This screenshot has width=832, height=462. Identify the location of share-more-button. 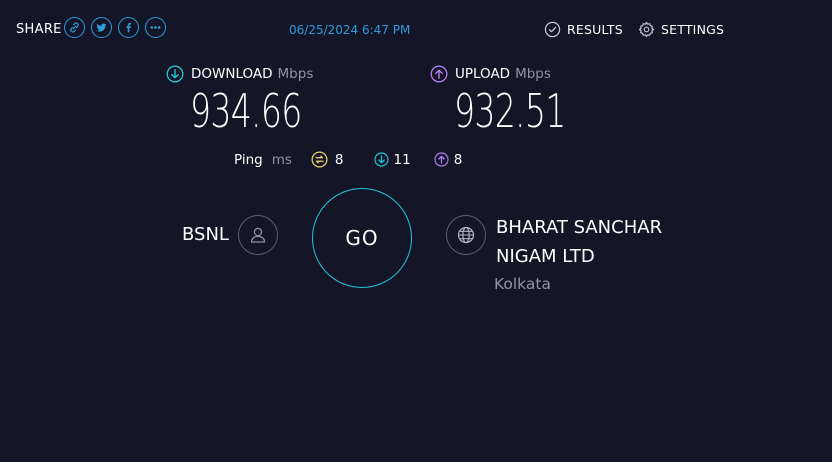
(155, 27).